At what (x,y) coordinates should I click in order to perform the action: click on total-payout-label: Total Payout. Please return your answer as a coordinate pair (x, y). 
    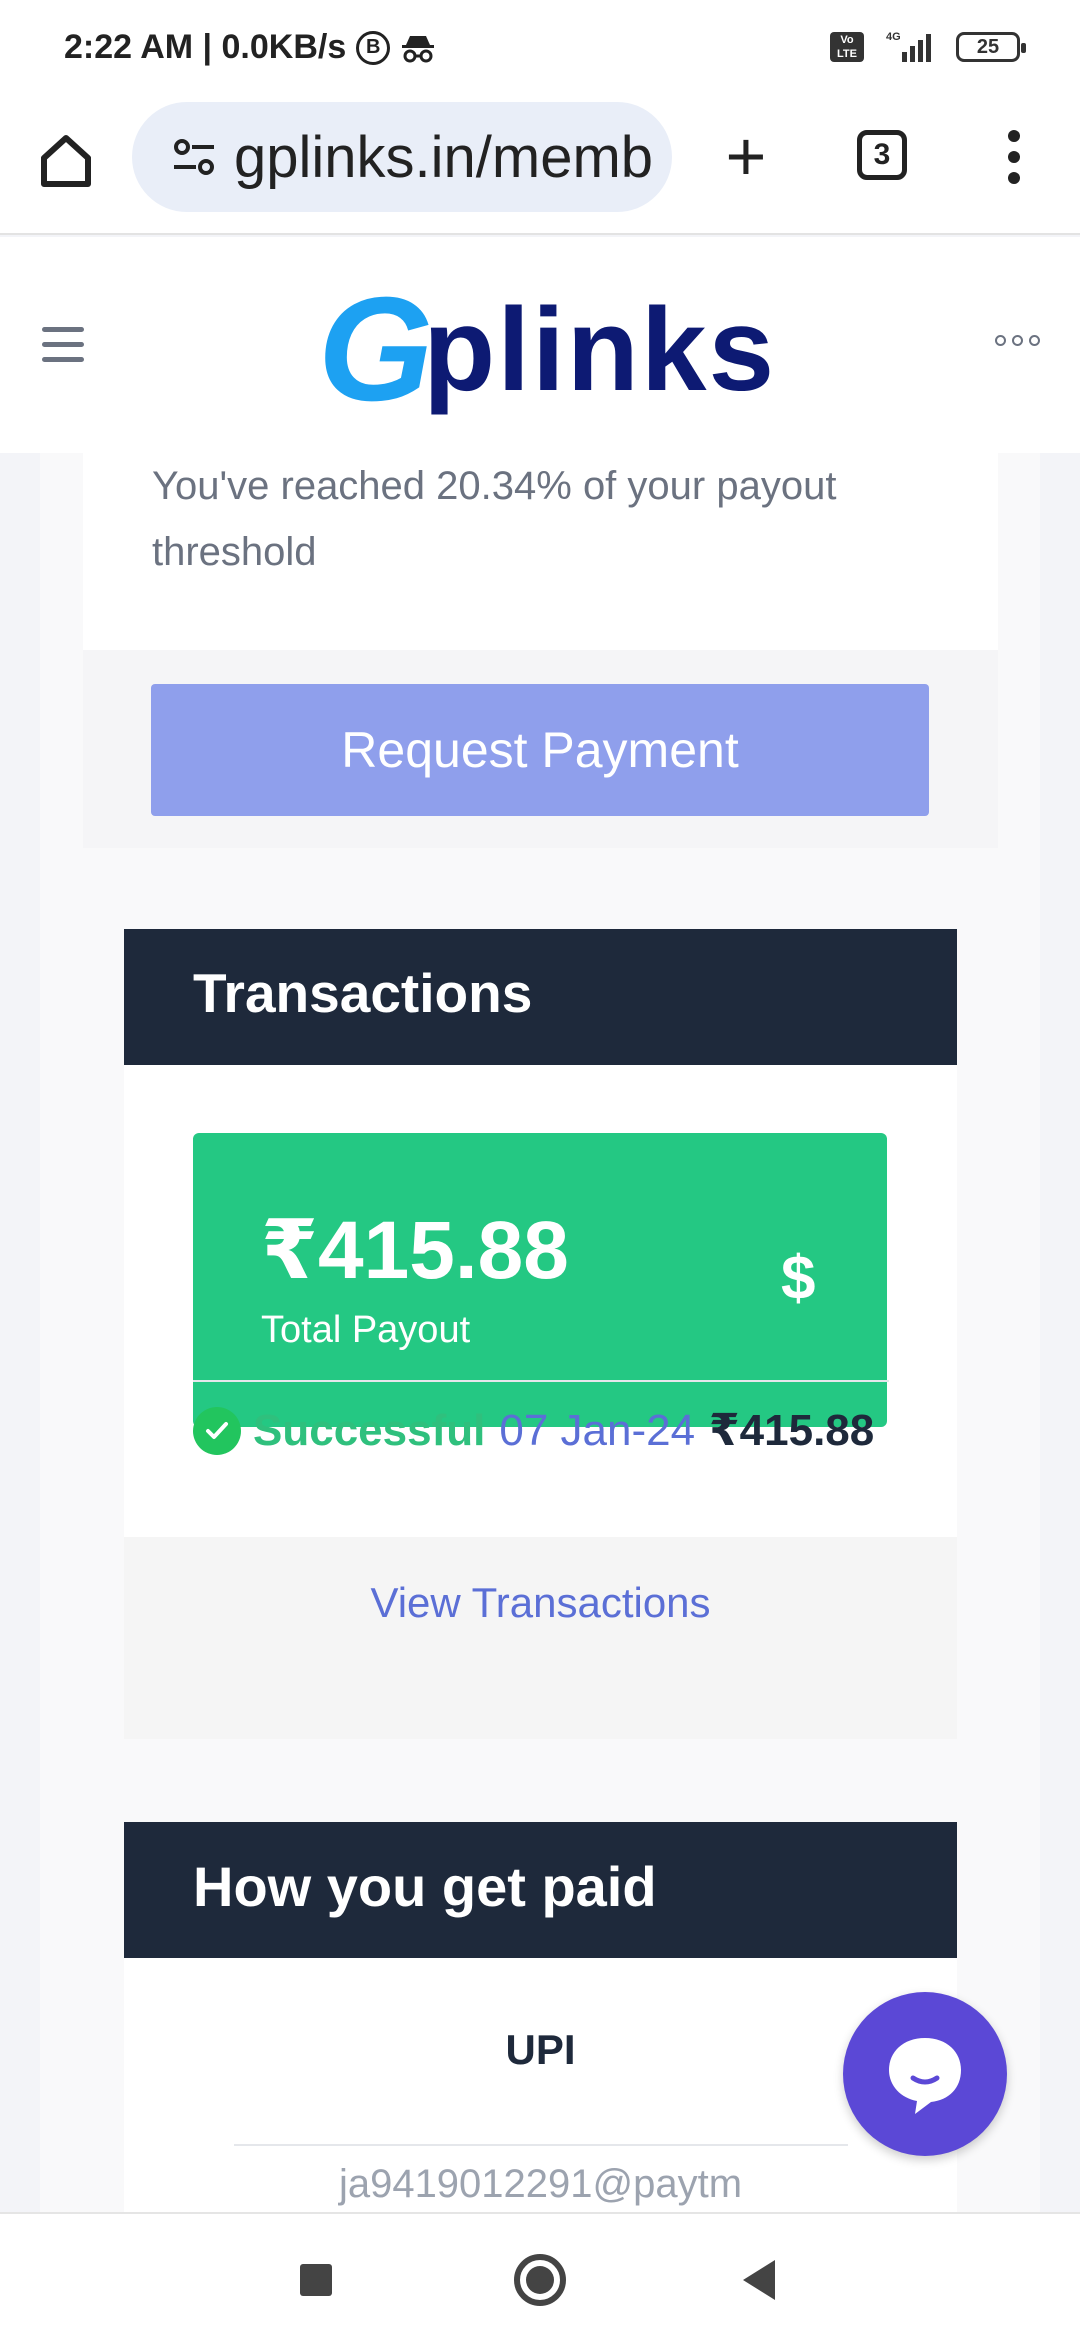
    Looking at the image, I should click on (366, 1330).